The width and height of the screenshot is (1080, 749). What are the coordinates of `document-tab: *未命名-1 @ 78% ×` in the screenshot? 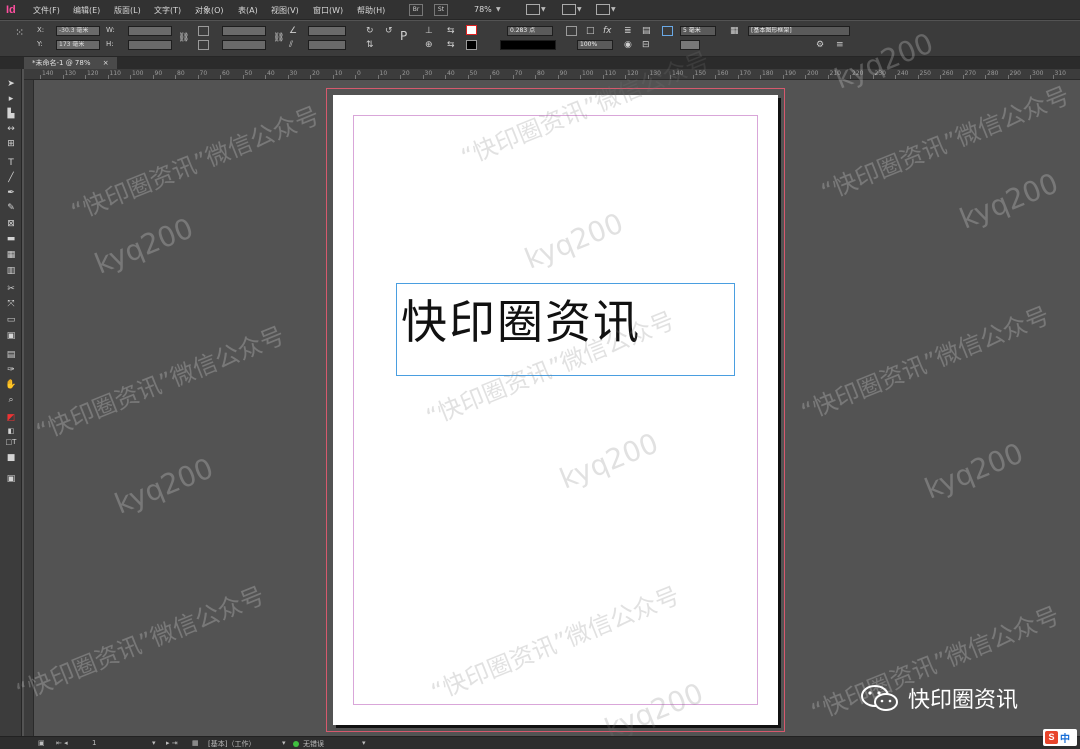 It's located at (70, 63).